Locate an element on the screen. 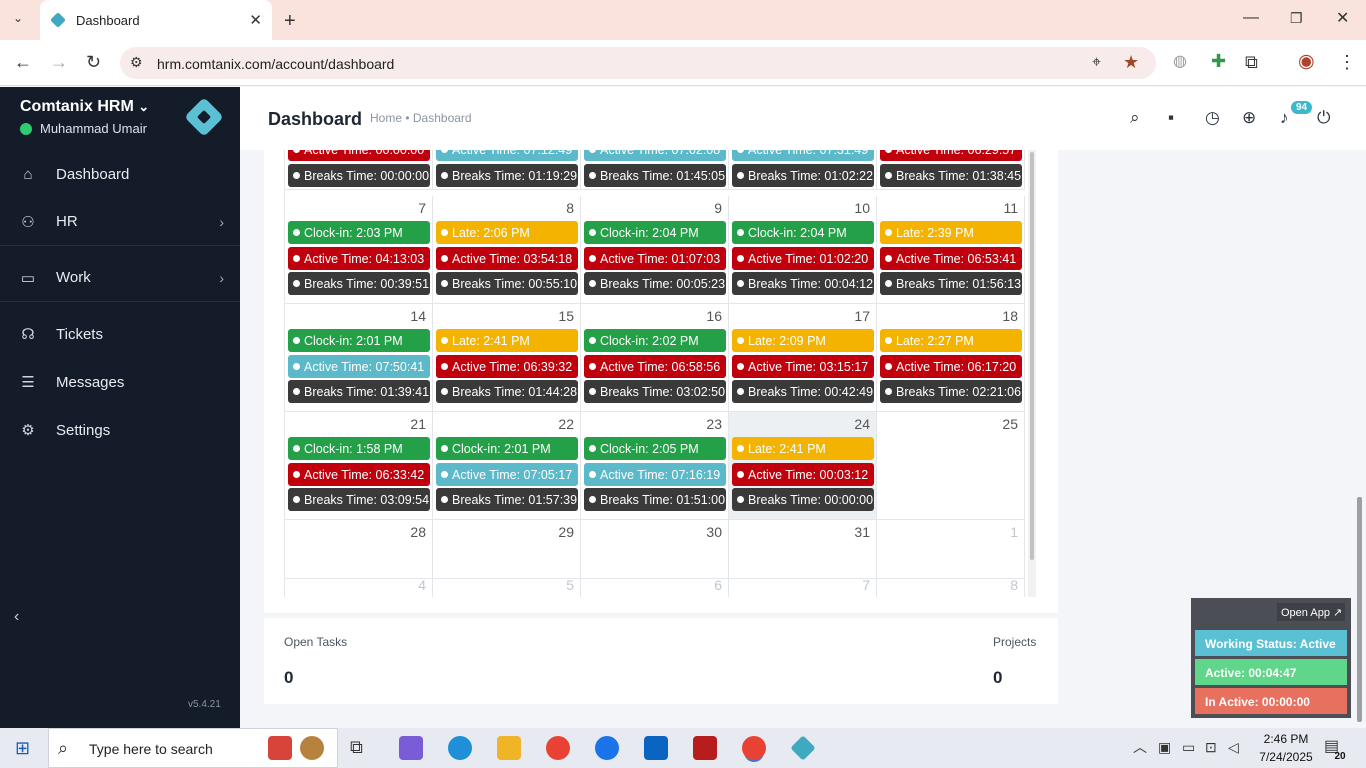  sticky-note-icon: ▪ is located at coordinates (1171, 118).